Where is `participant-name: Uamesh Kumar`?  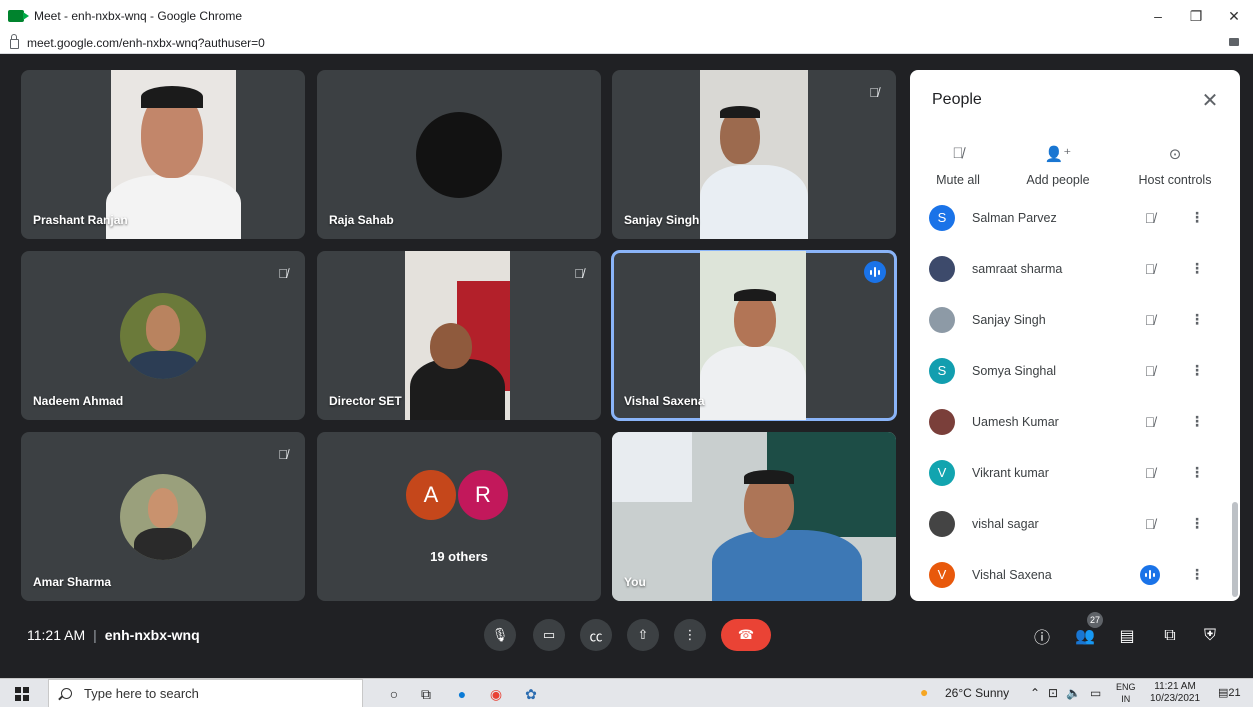
participant-name: Uamesh Kumar is located at coordinates (1015, 421).